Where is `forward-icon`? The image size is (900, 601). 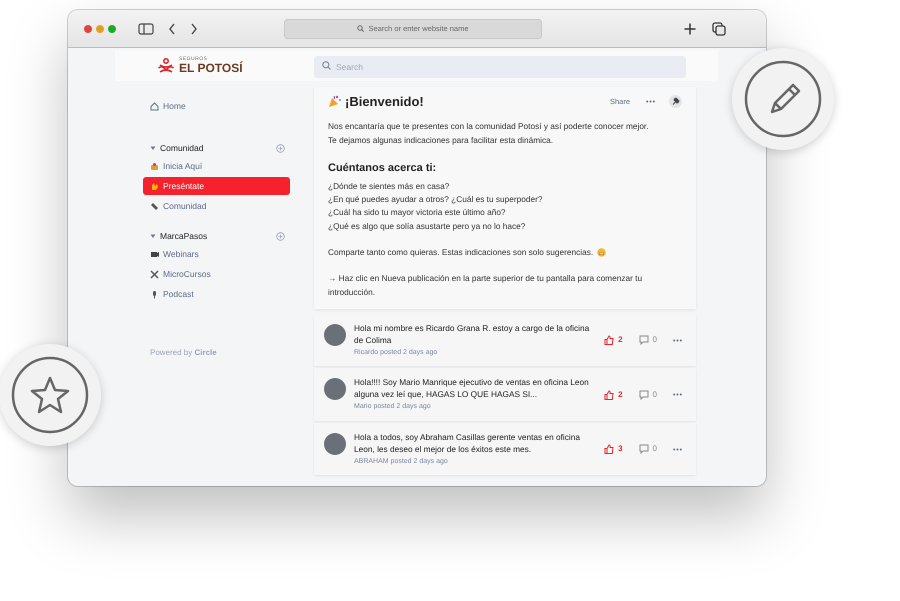 forward-icon is located at coordinates (194, 28).